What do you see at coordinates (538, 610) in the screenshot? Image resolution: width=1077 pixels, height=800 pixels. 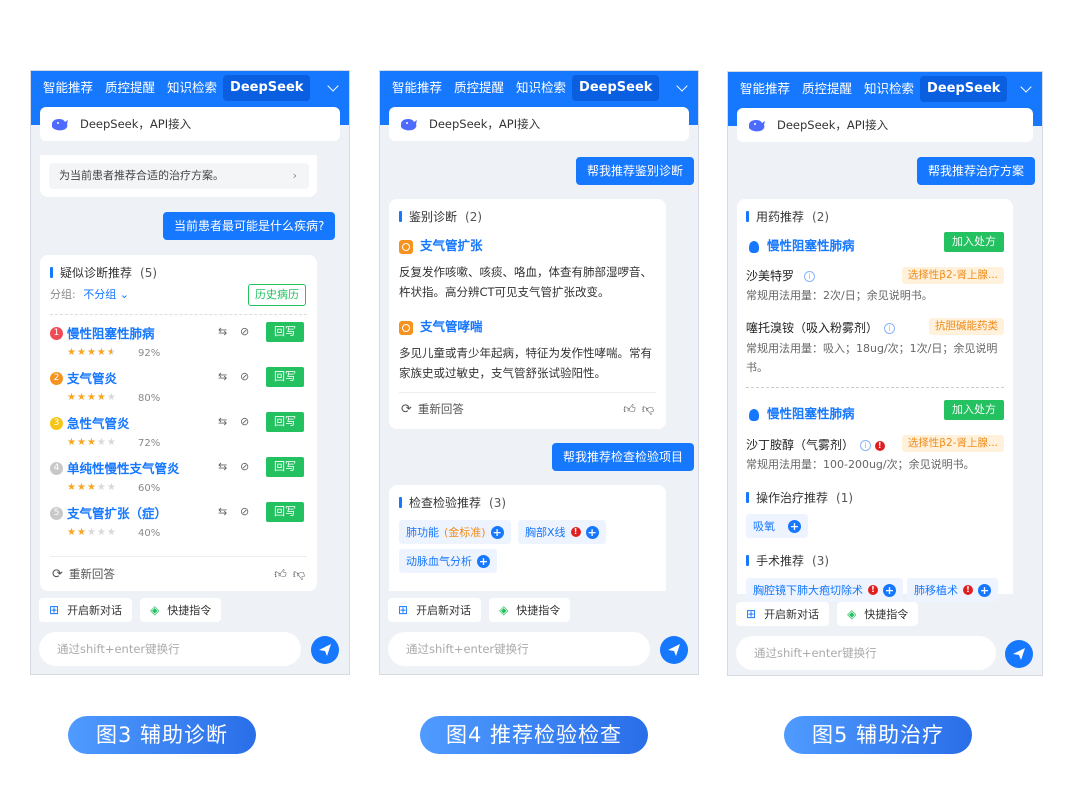 I see `quick-command-label: 快捷指令` at bounding box center [538, 610].